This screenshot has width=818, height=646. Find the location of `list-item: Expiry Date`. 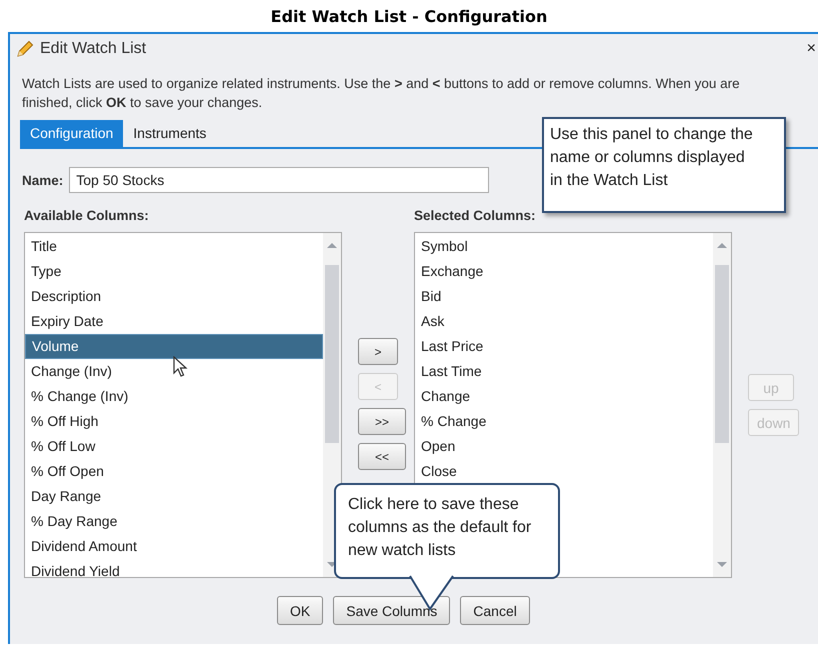

list-item: Expiry Date is located at coordinates (174, 321).